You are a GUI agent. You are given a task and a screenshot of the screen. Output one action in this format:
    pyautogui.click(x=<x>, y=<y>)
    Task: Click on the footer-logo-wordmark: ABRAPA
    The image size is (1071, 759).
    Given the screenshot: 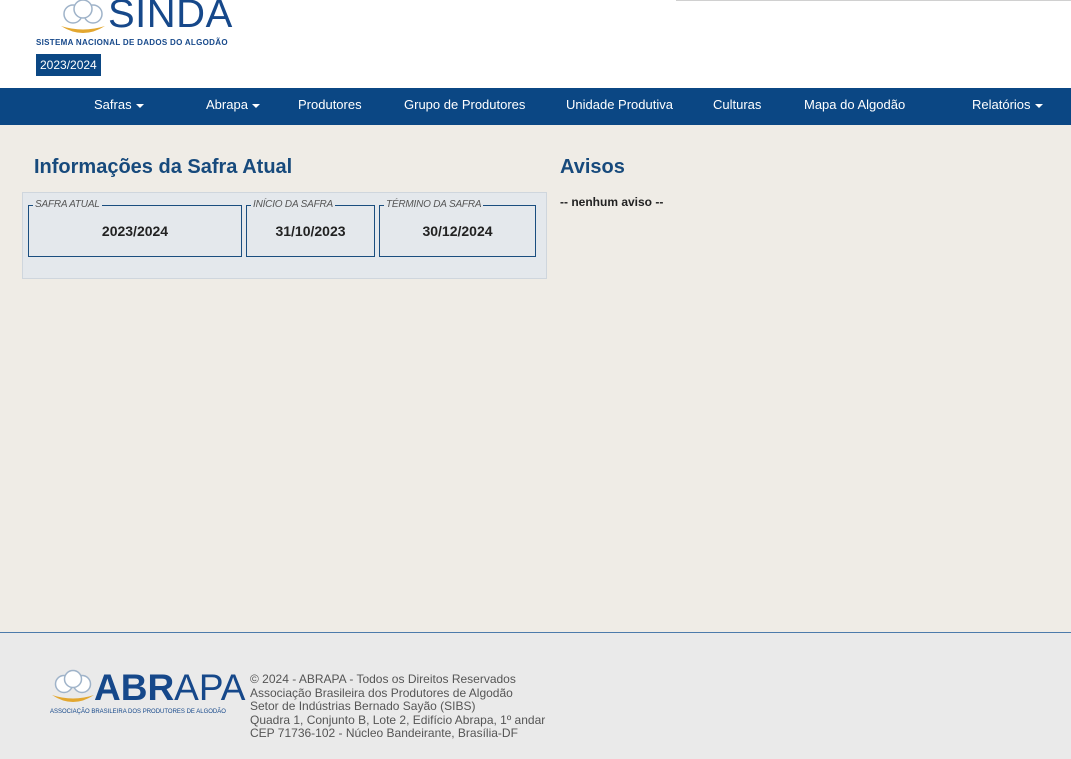 What is the action you would take?
    pyautogui.click(x=169, y=688)
    